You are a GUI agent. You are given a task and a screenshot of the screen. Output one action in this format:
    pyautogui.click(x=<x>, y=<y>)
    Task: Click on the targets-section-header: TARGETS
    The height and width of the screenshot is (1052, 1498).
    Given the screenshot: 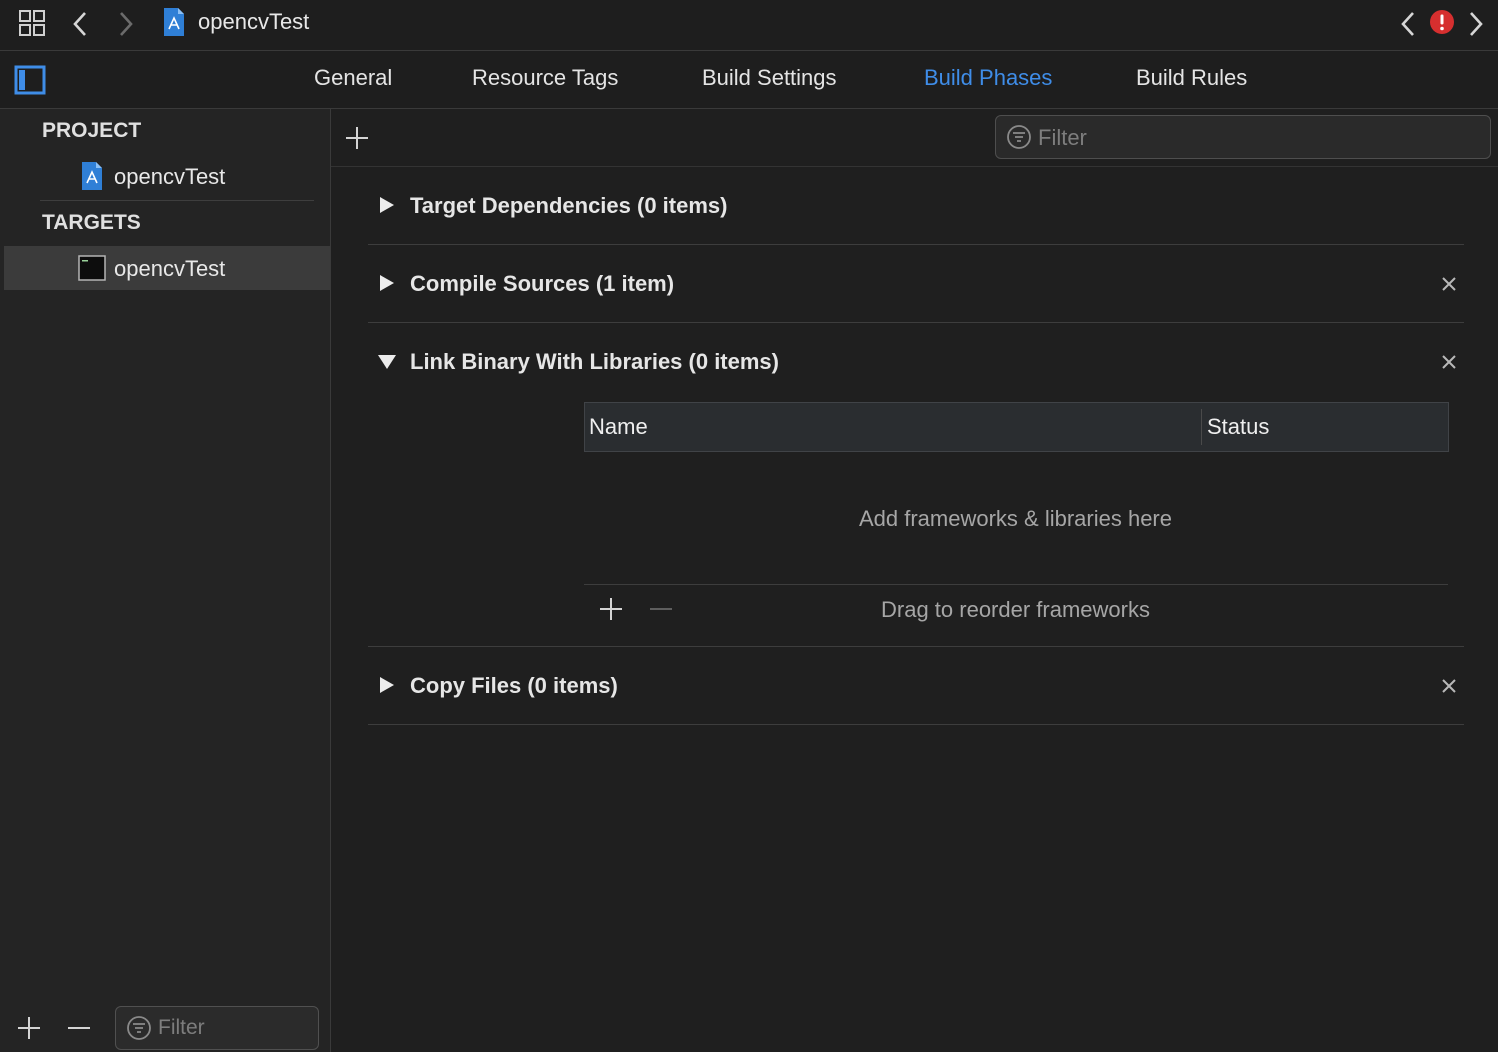 What is the action you would take?
    pyautogui.click(x=91, y=222)
    